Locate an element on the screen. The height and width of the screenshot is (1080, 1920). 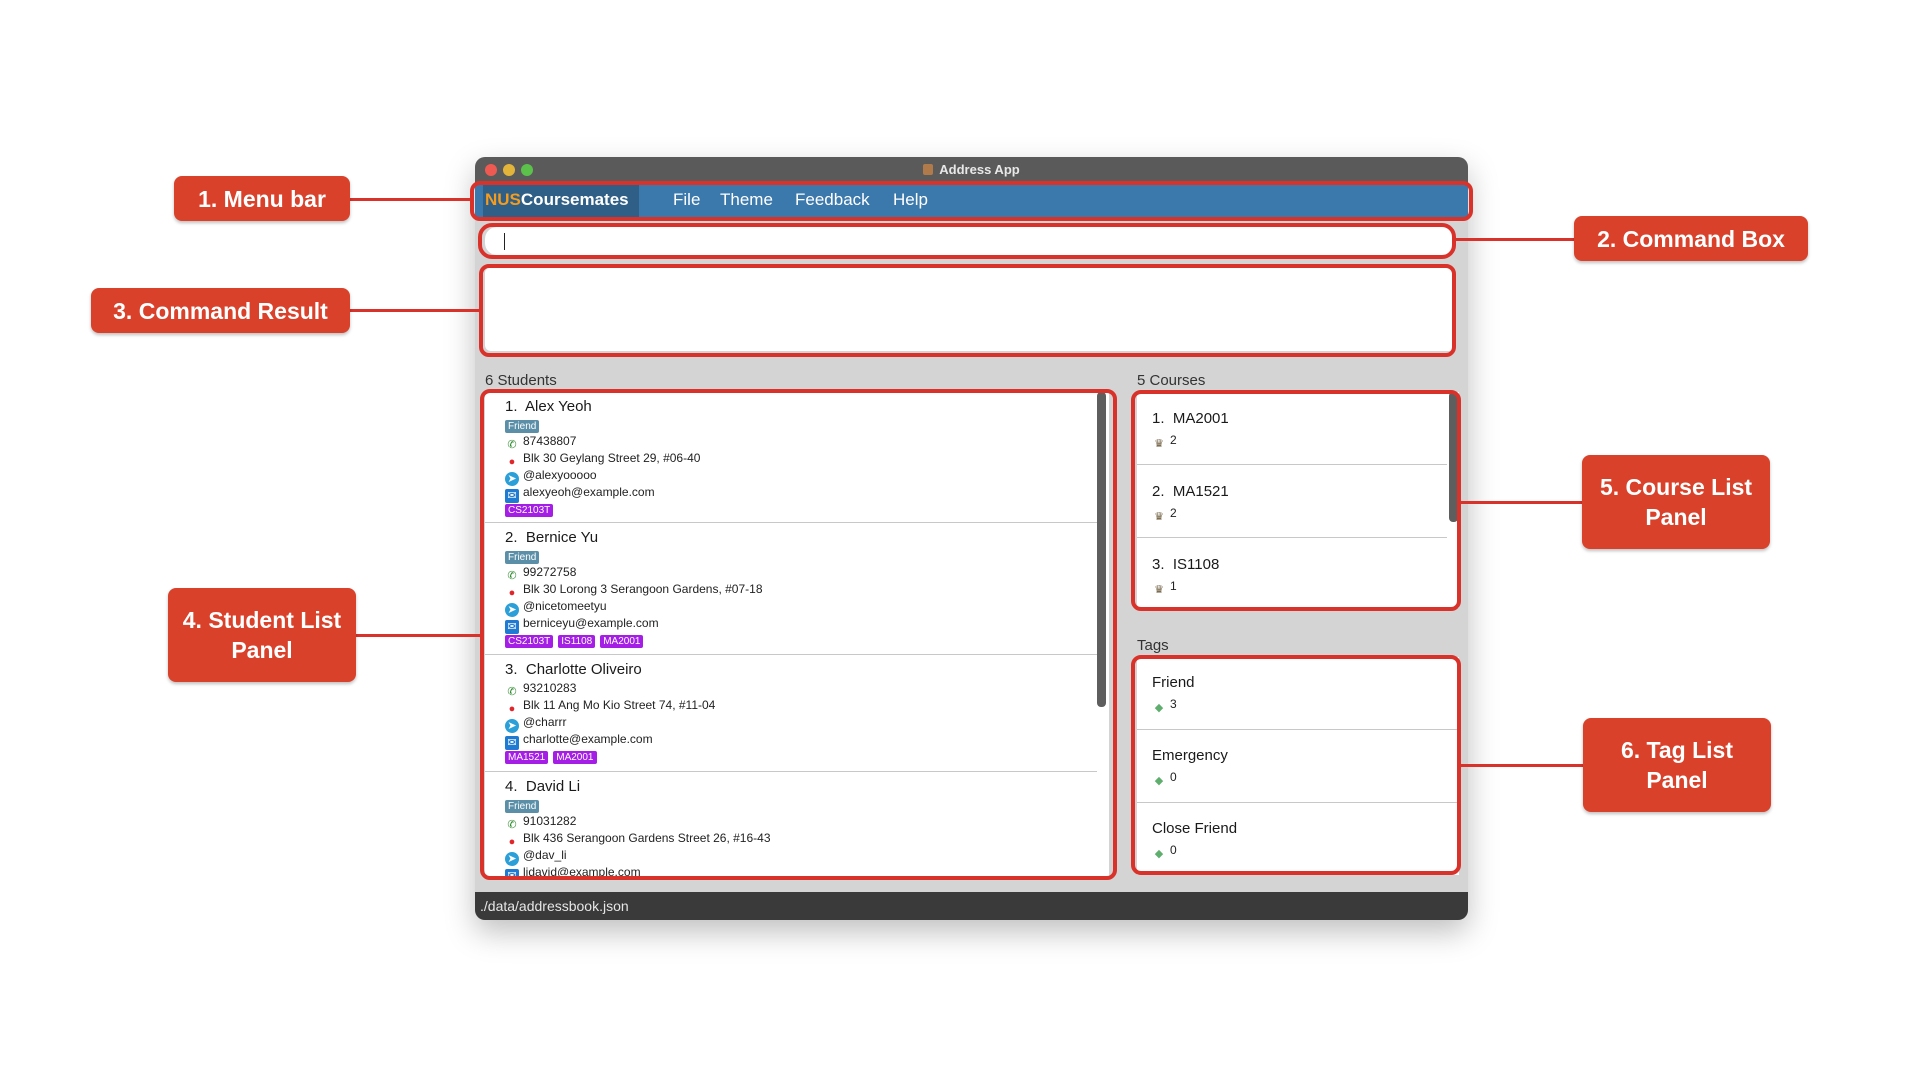
callout-tag-list: 6. Tag List Panel is located at coordinates (1677, 765).